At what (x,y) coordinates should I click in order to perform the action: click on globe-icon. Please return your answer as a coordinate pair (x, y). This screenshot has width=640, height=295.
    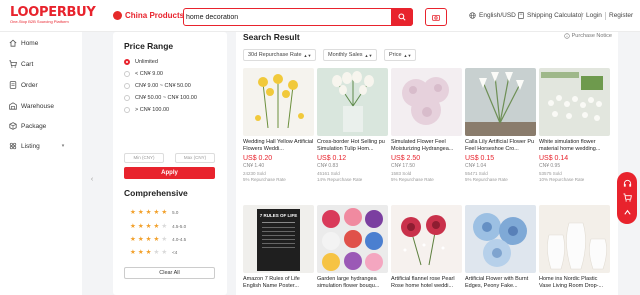
    Looking at the image, I should click on (472, 15).